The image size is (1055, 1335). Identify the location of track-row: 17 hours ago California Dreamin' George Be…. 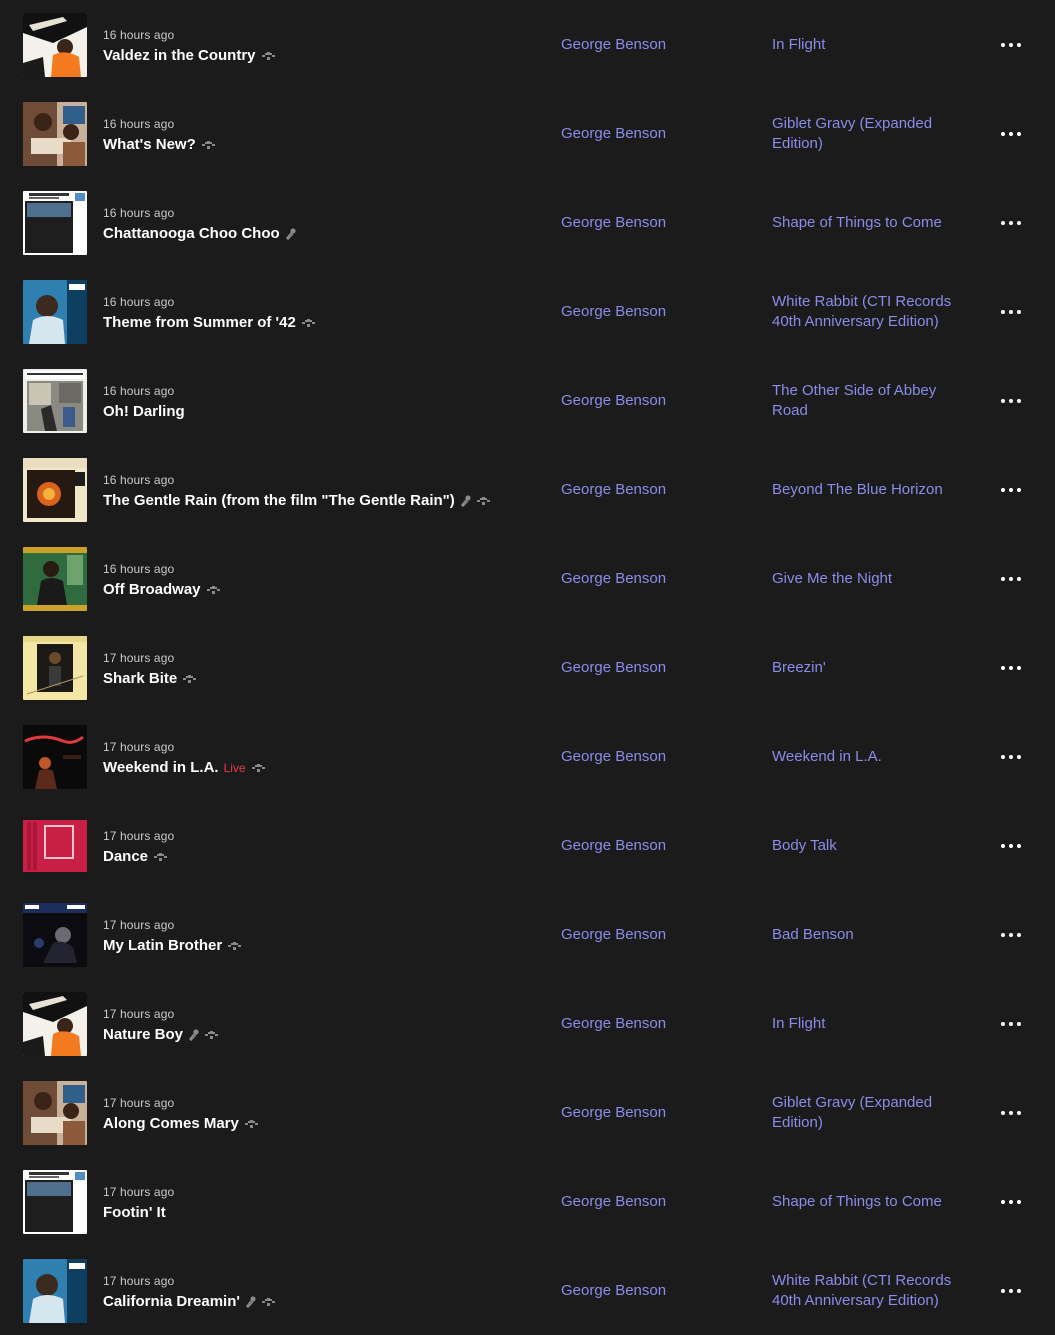
(527, 1290).